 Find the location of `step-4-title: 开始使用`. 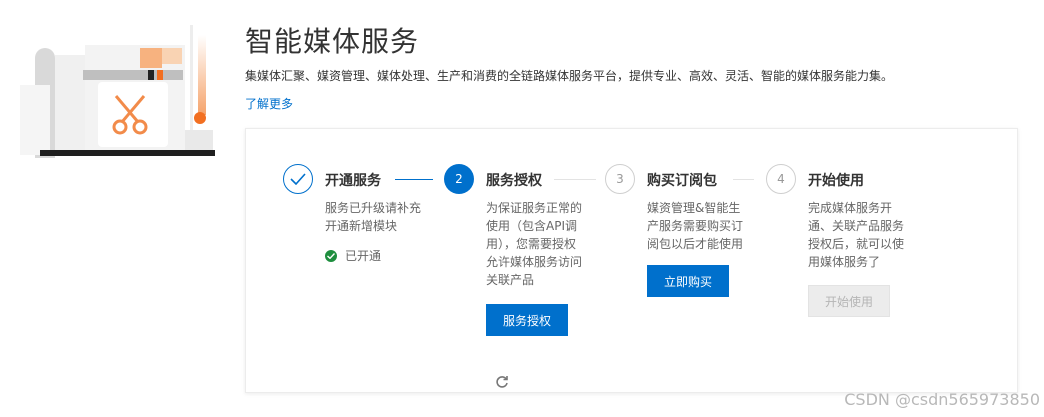

step-4-title: 开始使用 is located at coordinates (836, 181).